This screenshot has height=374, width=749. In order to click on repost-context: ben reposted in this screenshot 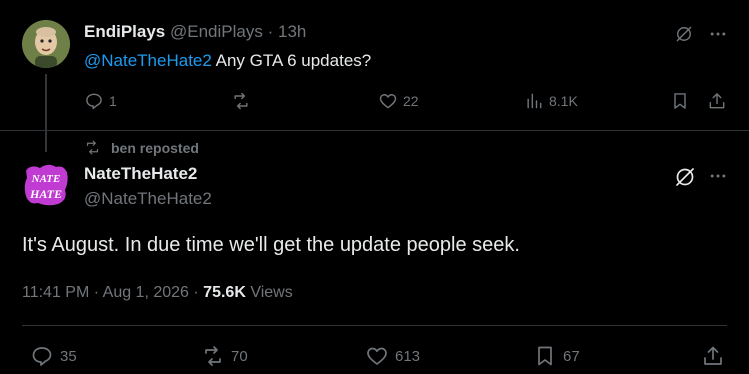, I will do `click(141, 147)`.